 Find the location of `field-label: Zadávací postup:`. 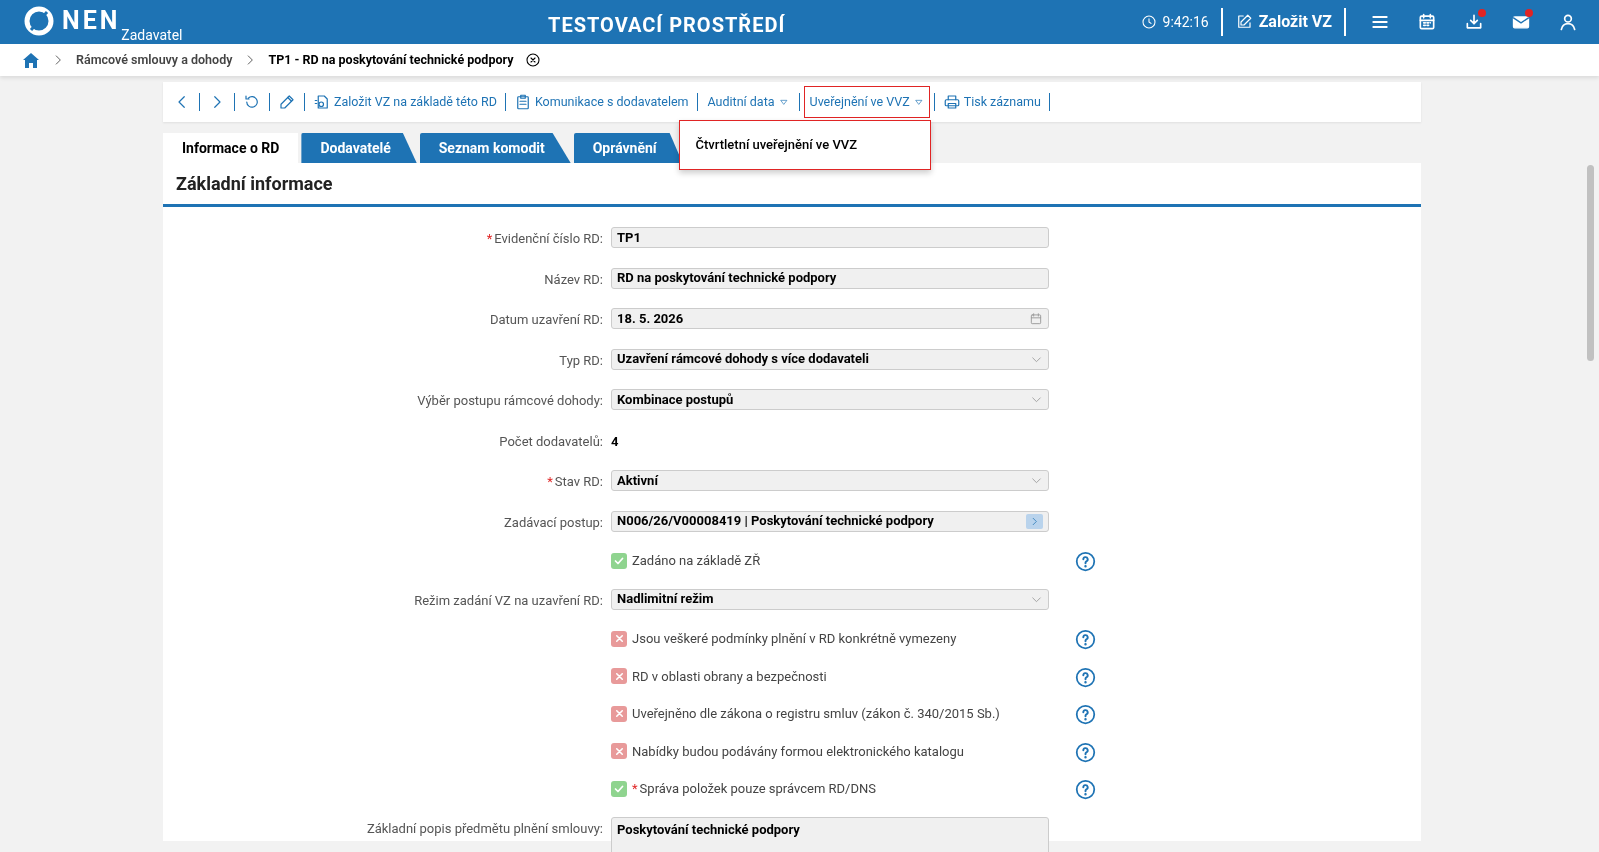

field-label: Zadávací postup: is located at coordinates (553, 522).